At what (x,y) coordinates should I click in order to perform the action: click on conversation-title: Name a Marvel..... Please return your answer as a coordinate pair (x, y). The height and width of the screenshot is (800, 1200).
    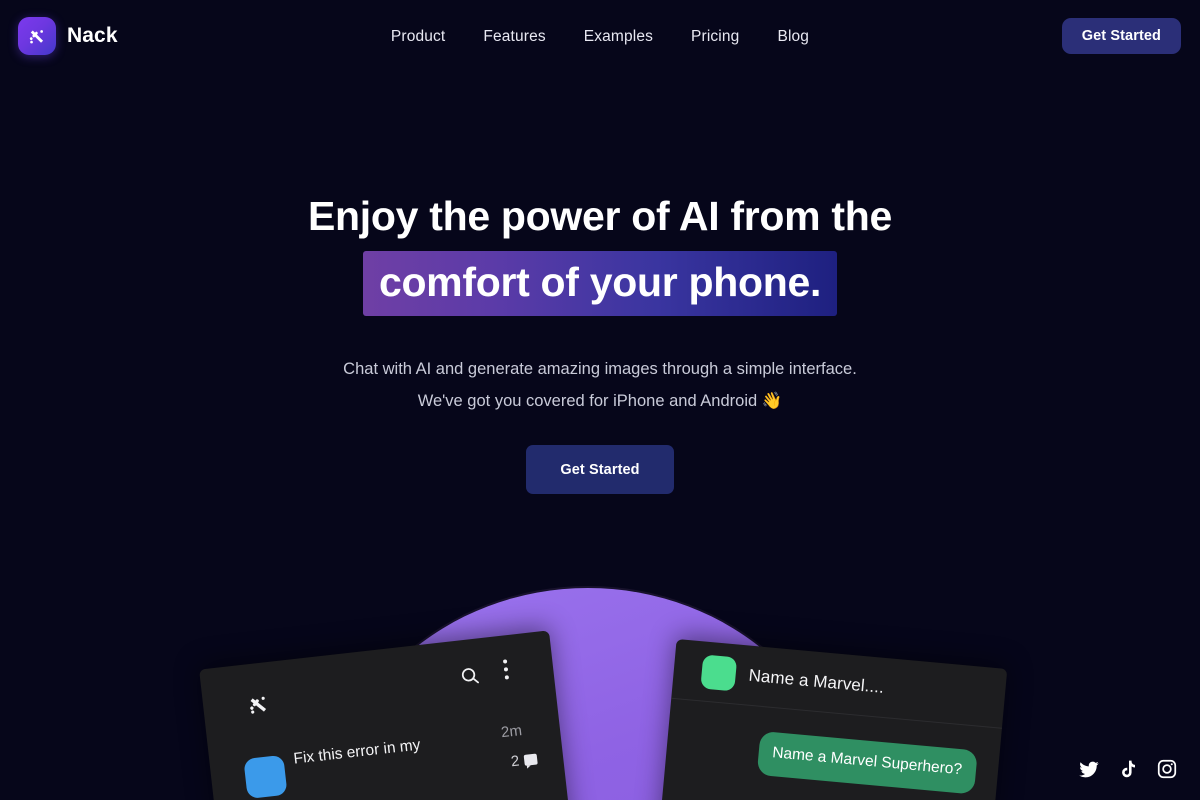
    Looking at the image, I should click on (816, 681).